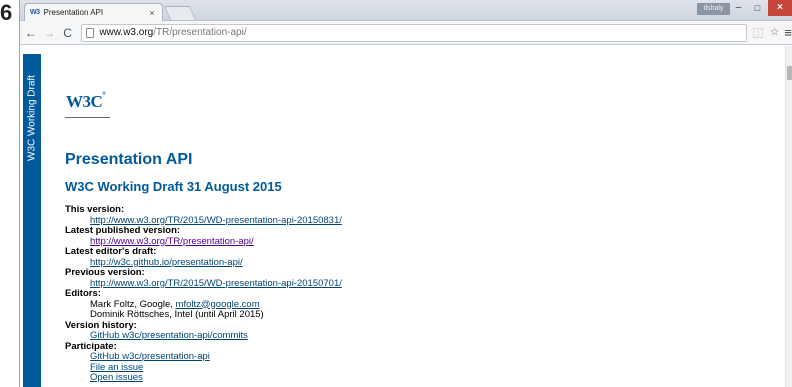 The image size is (792, 387). I want to click on scrollbar, so click(788, 216).